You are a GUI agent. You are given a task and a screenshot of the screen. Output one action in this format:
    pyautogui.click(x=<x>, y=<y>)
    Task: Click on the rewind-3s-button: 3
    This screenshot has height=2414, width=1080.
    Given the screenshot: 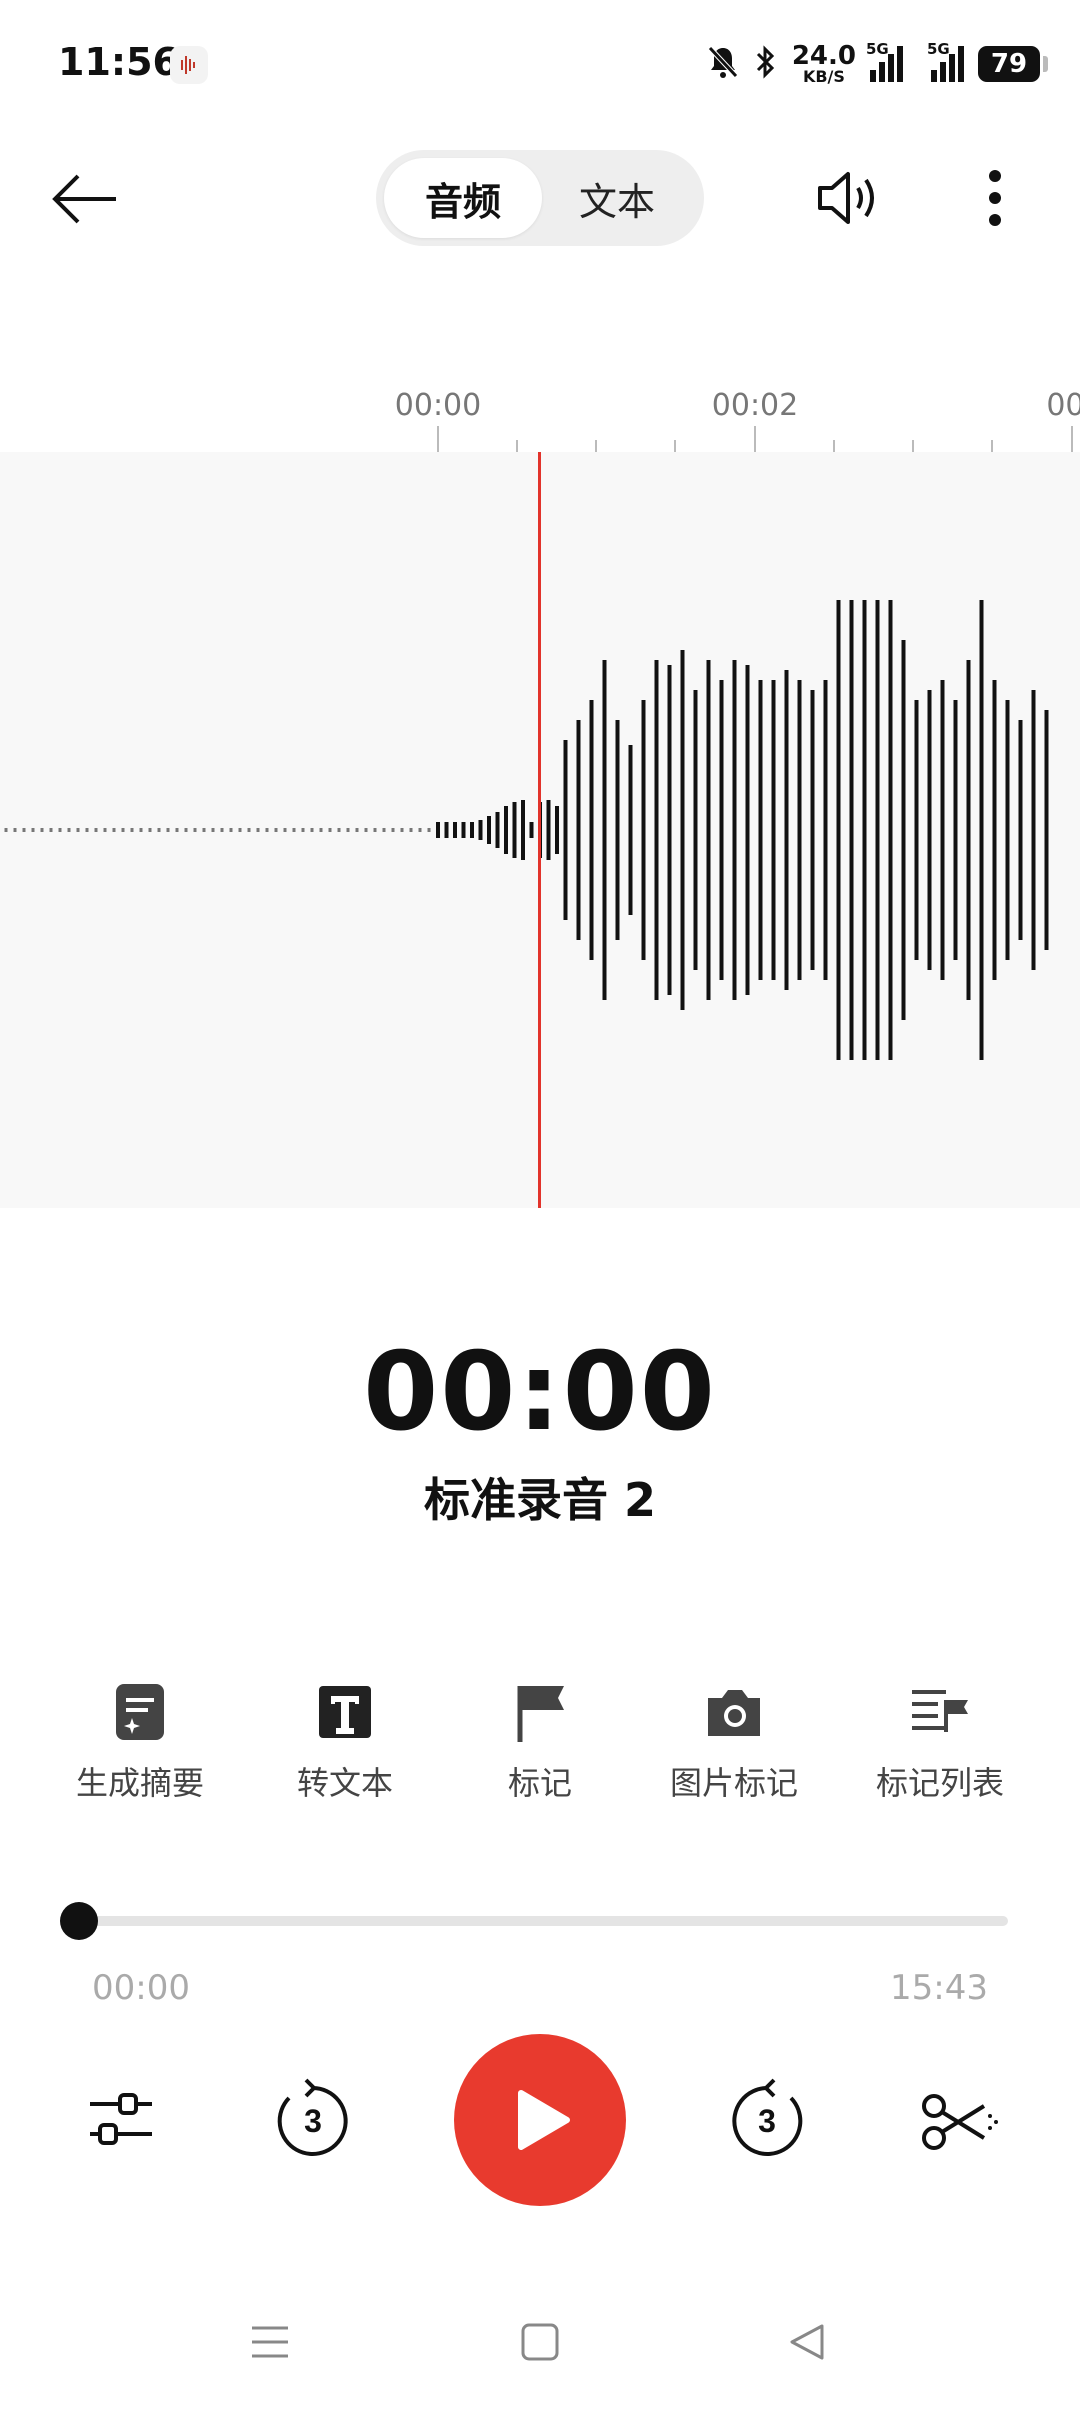 What is the action you would take?
    pyautogui.click(x=313, y=2121)
    